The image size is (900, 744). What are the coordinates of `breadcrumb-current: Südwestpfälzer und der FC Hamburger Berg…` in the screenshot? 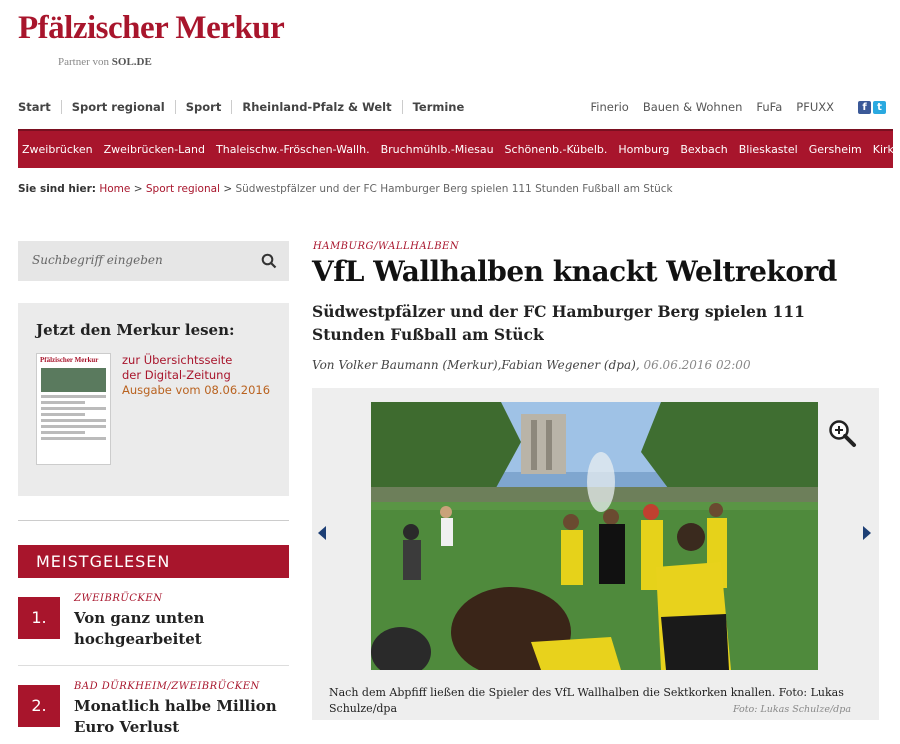 It's located at (454, 189).